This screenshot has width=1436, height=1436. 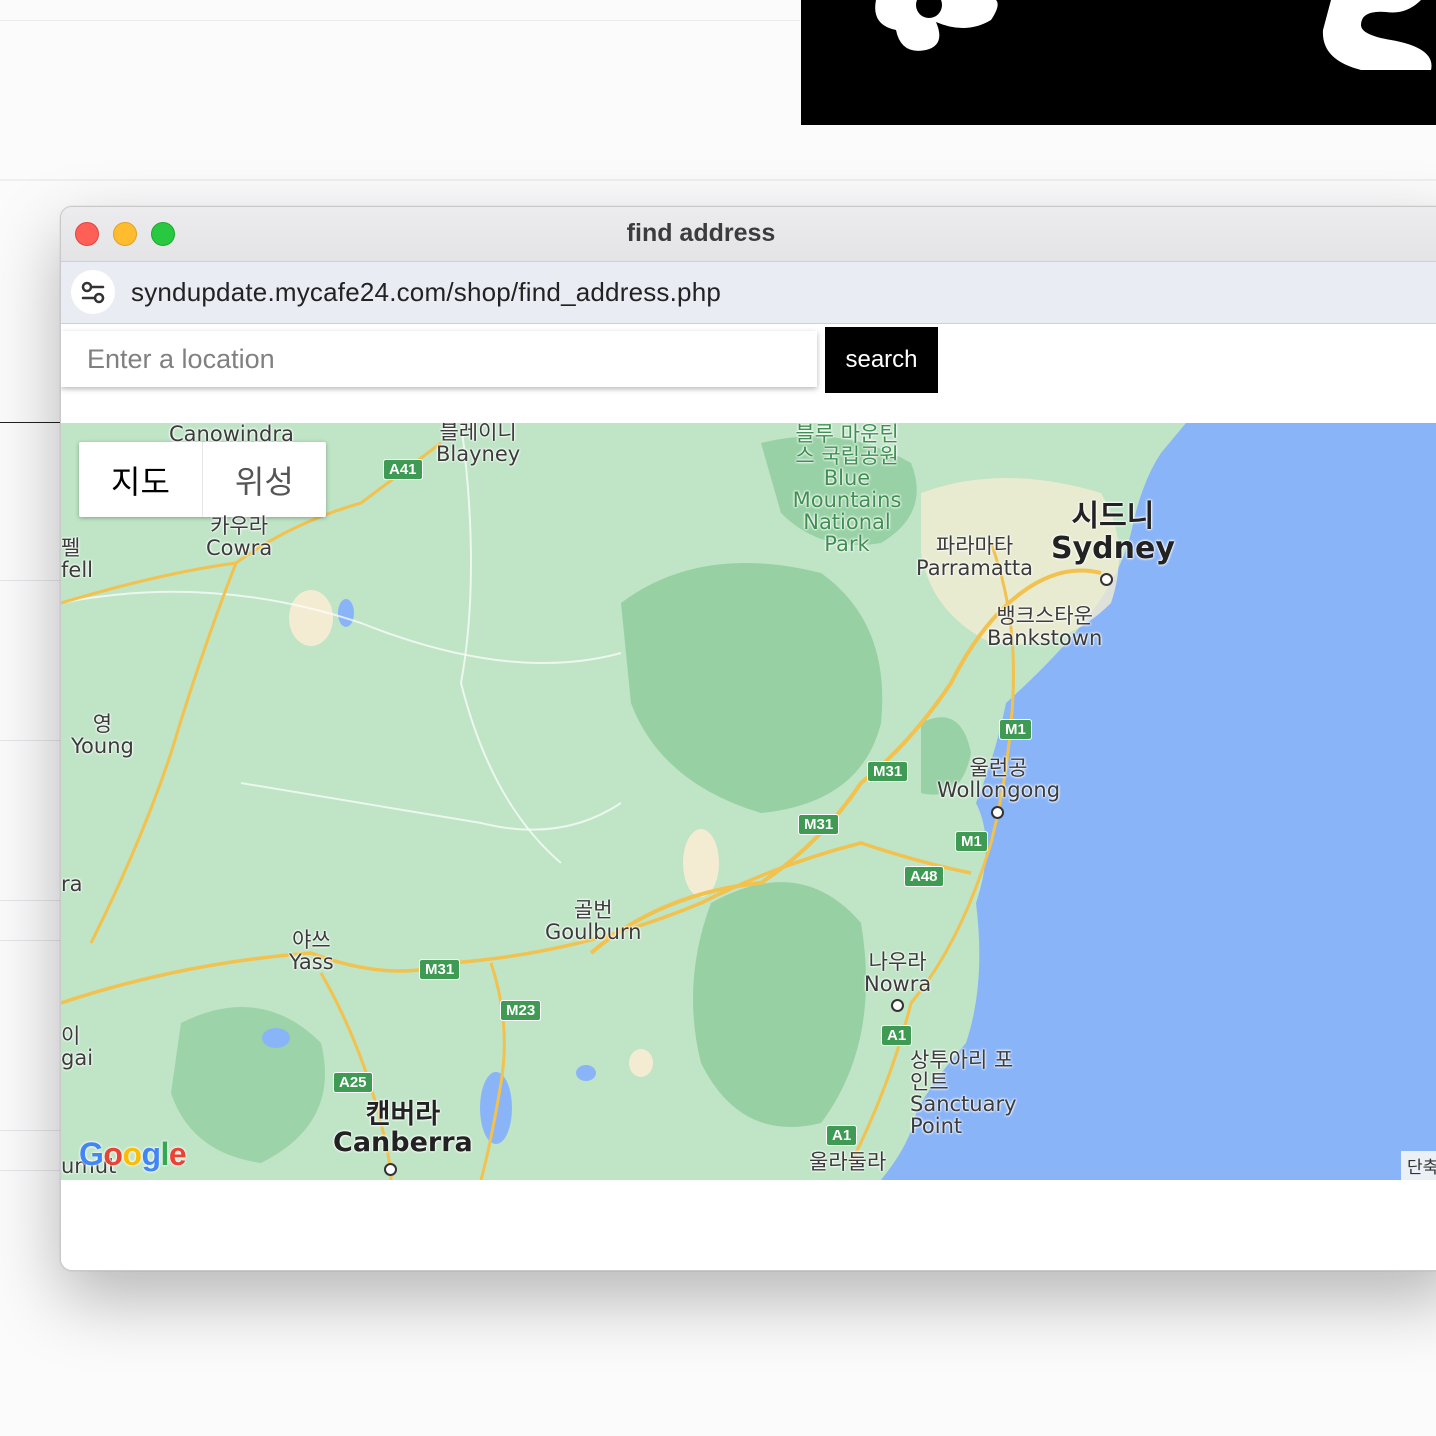 I want to click on map-label-bankstown: 뱅크스타운 Bankstown, so click(x=1045, y=627).